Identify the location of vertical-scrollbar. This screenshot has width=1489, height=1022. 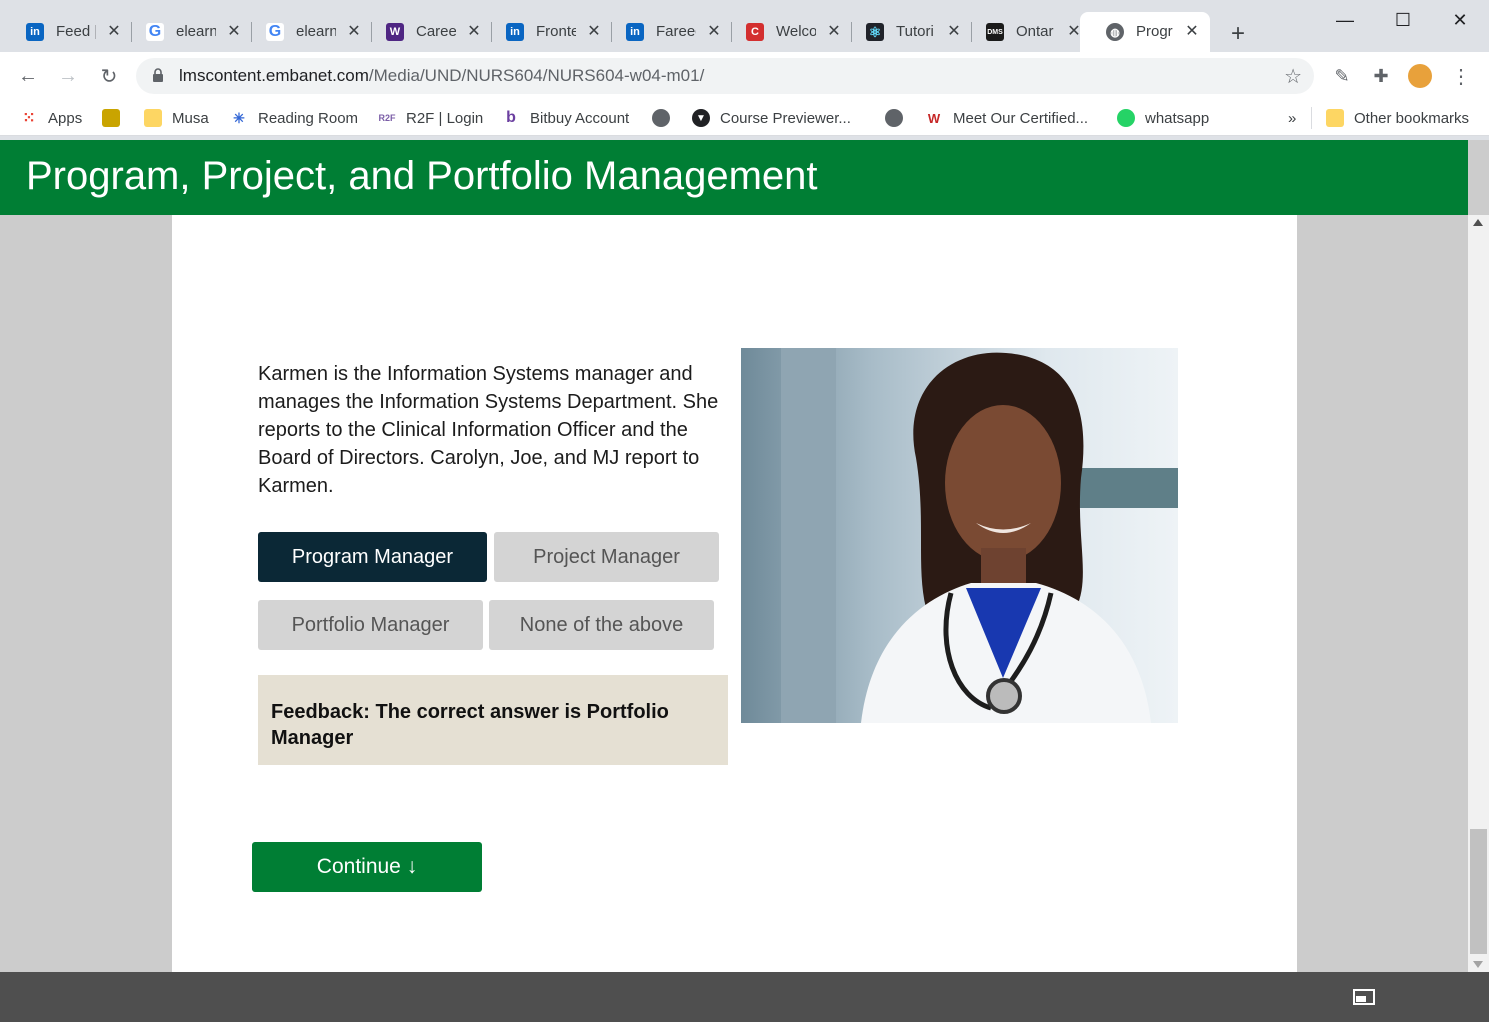
(1478, 593).